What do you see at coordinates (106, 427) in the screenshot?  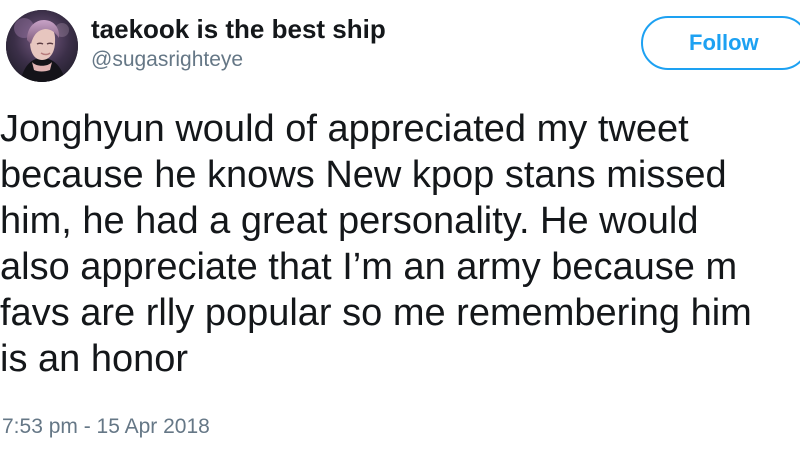 I see `tweet-timestamp: 7:53 pm - 15 Apr 2018` at bounding box center [106, 427].